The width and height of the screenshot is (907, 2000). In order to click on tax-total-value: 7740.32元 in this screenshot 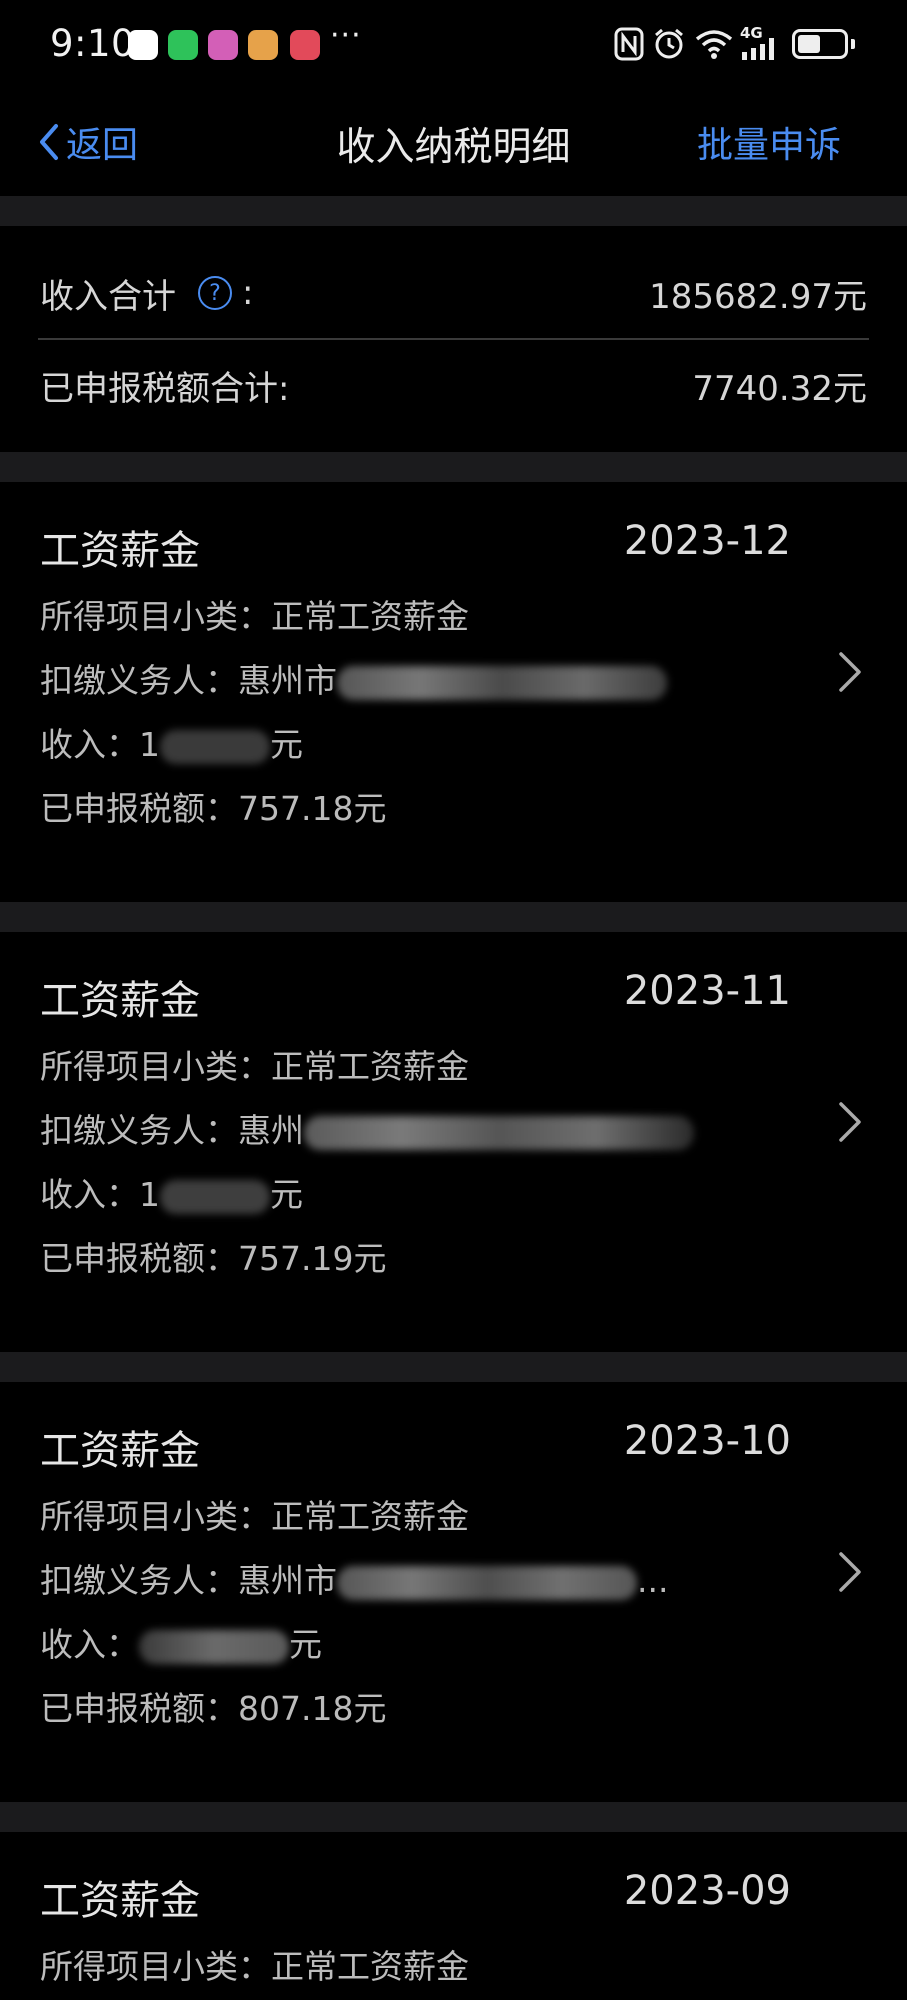, I will do `click(779, 388)`.